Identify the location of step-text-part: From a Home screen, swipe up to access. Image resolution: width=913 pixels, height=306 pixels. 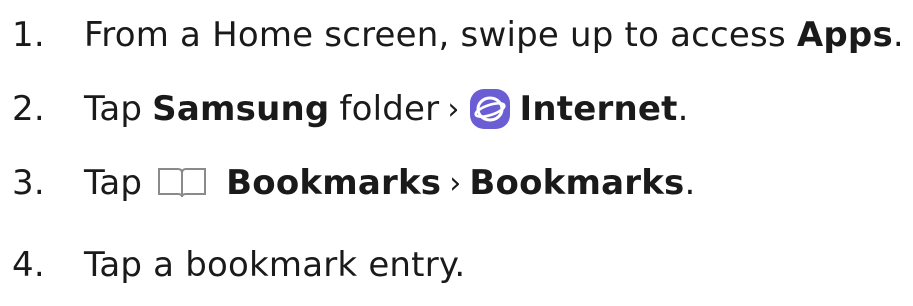
(440, 35).